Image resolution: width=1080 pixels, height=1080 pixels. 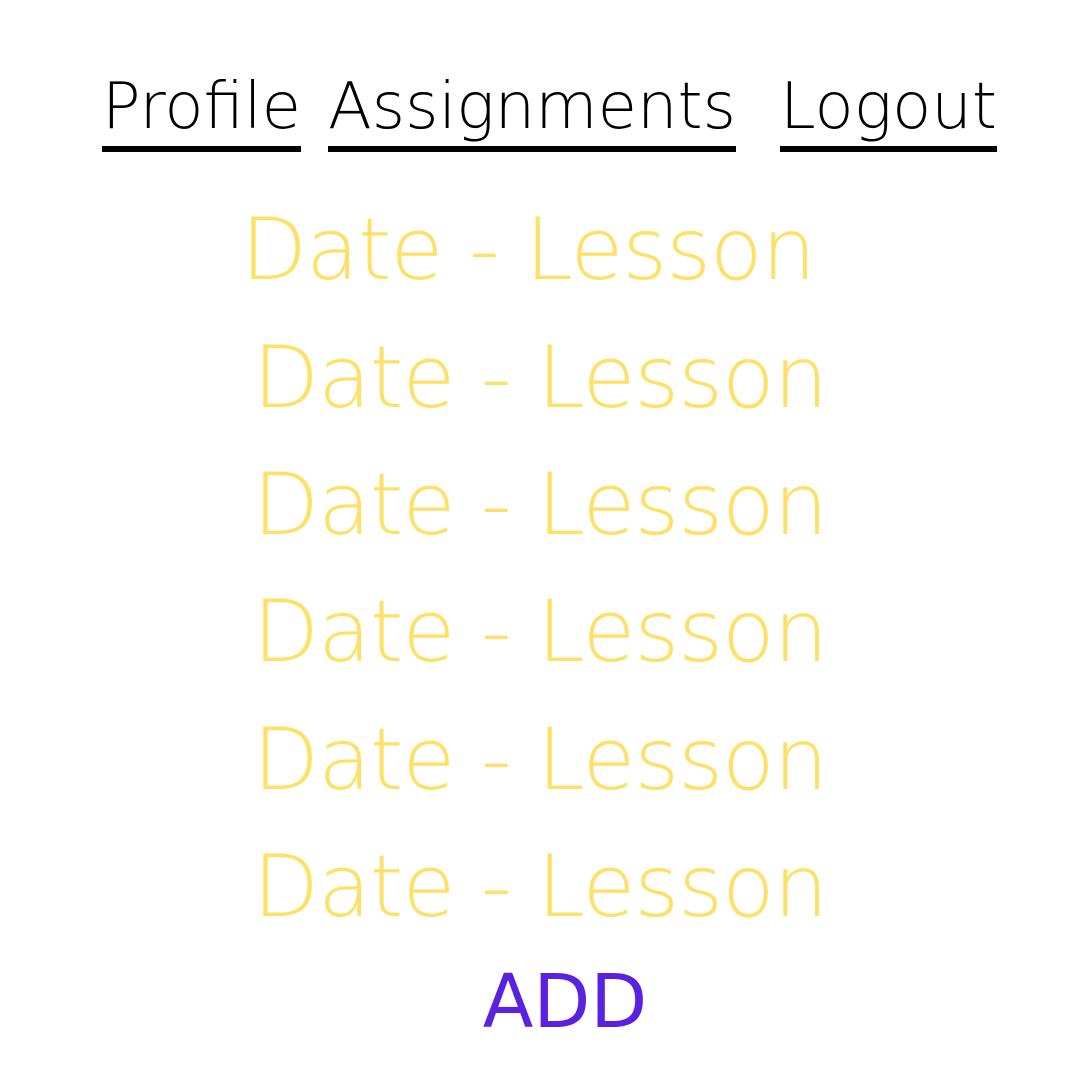 What do you see at coordinates (201, 110) in the screenshot?
I see `nav-link-profile: Profile` at bounding box center [201, 110].